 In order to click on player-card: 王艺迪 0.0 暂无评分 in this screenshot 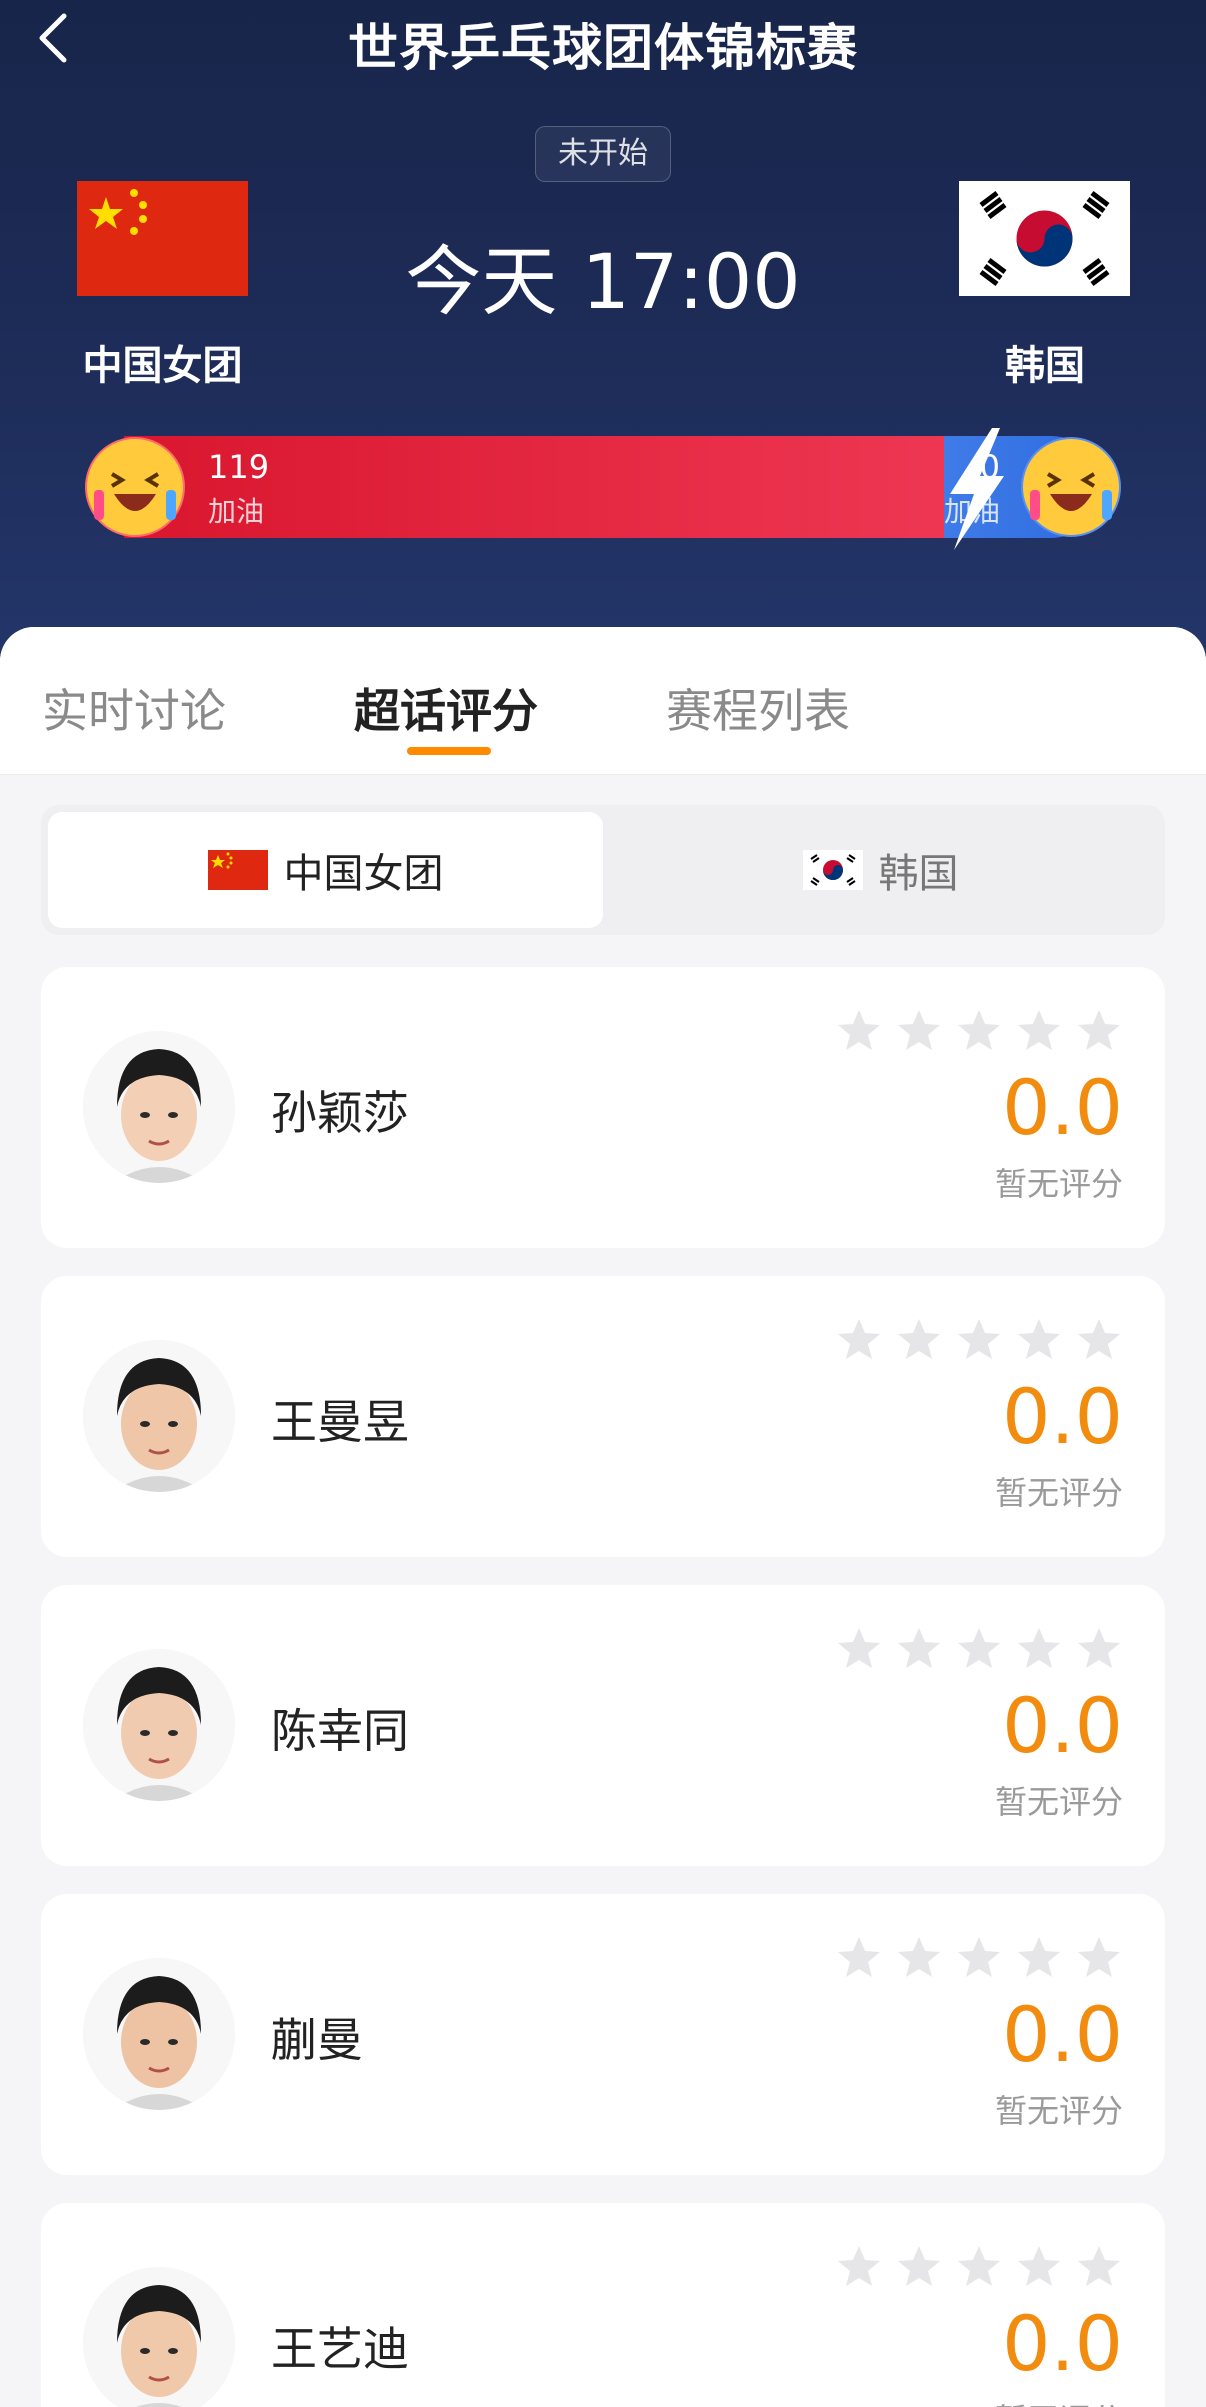, I will do `click(603, 2305)`.